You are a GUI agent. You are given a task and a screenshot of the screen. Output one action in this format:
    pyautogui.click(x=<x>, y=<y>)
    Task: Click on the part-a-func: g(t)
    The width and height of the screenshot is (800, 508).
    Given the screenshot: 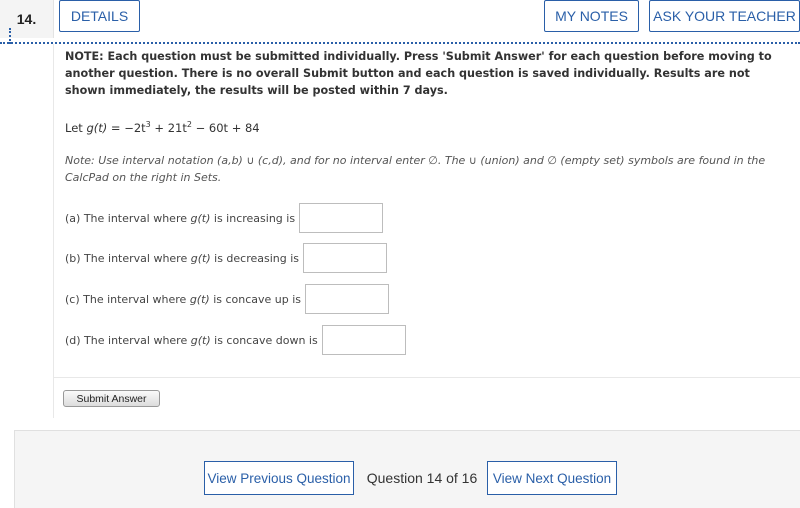 What is the action you would take?
    pyautogui.click(x=200, y=218)
    